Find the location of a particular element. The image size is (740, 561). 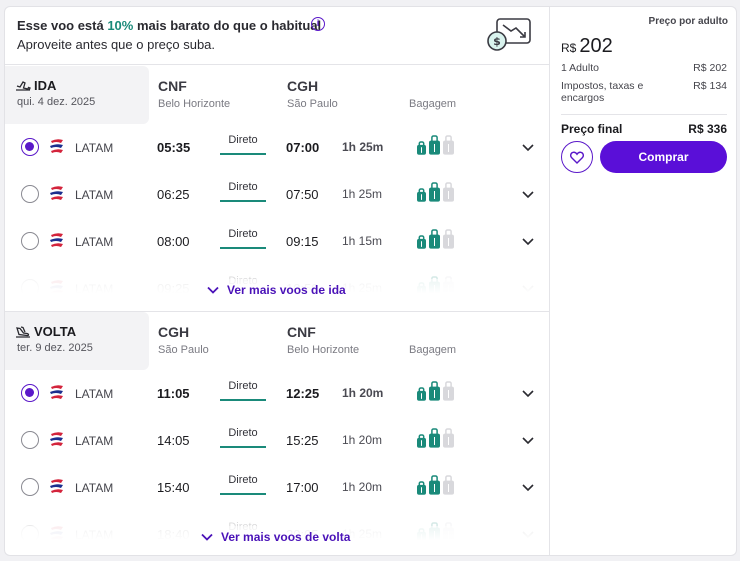

return-title: VOLTA is located at coordinates (45, 331).